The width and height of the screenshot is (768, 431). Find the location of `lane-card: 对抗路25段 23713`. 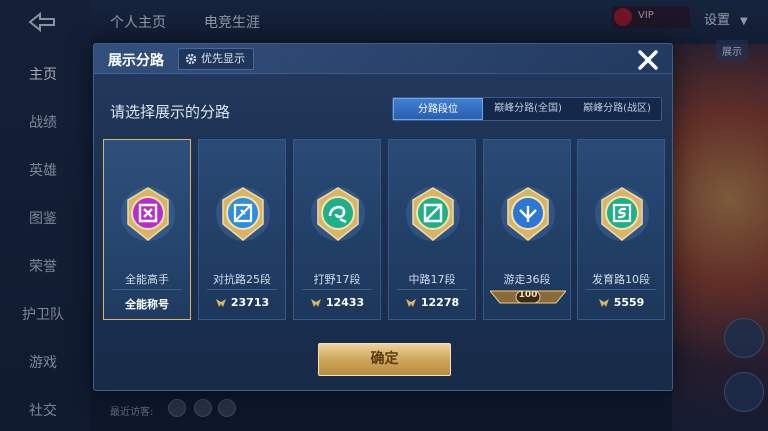

lane-card: 对抗路25段 23713 is located at coordinates (242, 229).